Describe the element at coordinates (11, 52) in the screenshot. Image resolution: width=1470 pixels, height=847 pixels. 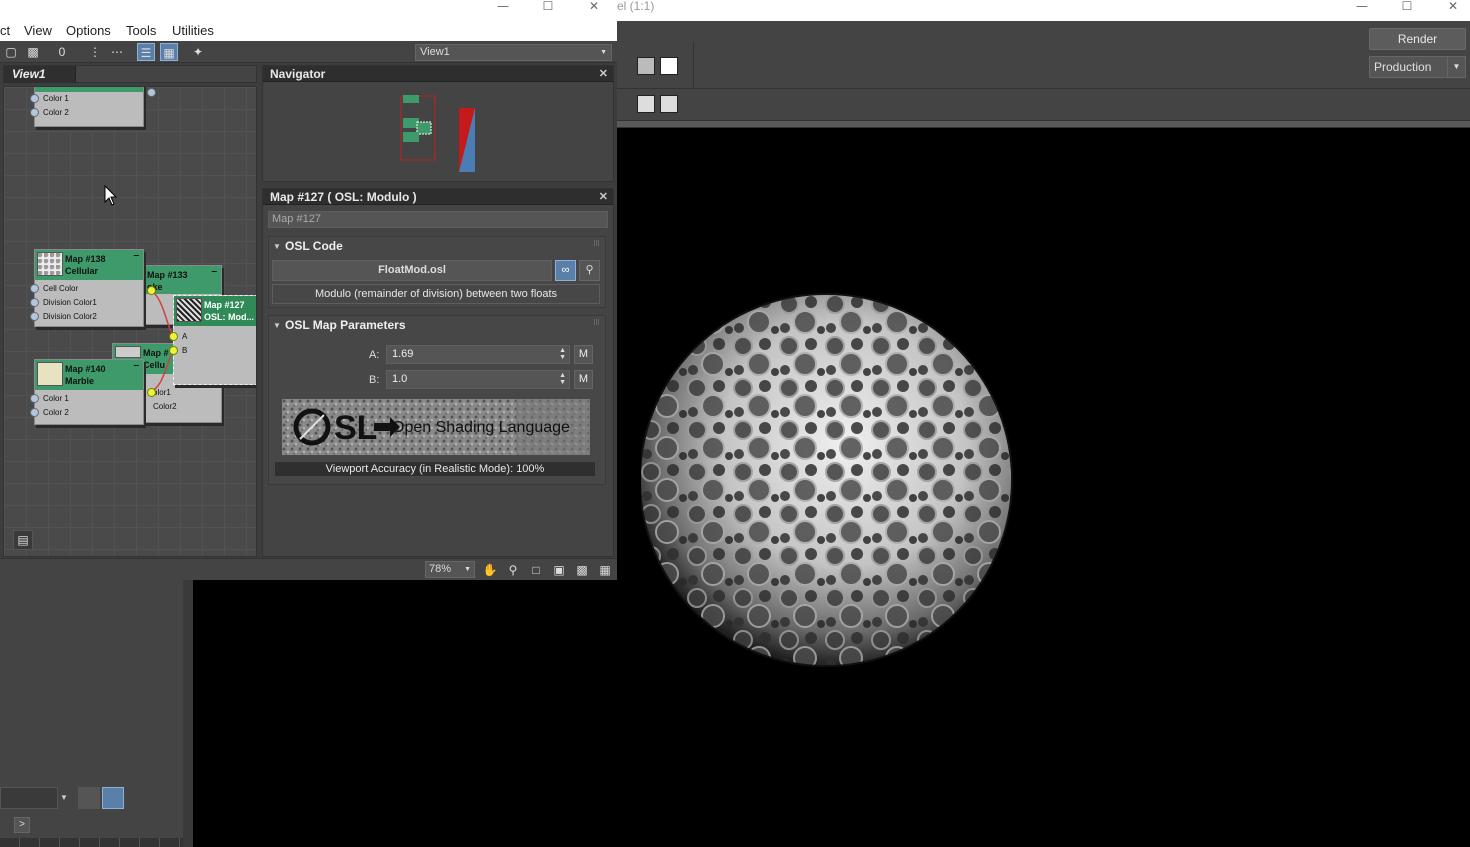
I see `select-tool-icon: ▢` at that location.